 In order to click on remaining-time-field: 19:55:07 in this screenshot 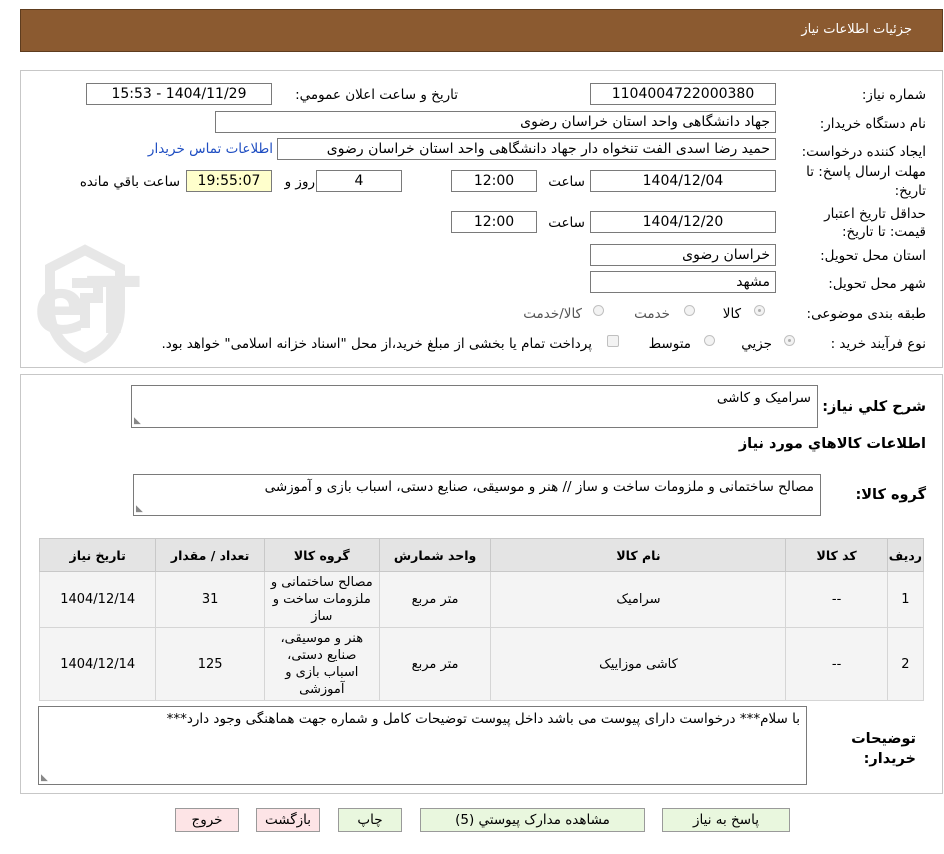, I will do `click(229, 181)`.